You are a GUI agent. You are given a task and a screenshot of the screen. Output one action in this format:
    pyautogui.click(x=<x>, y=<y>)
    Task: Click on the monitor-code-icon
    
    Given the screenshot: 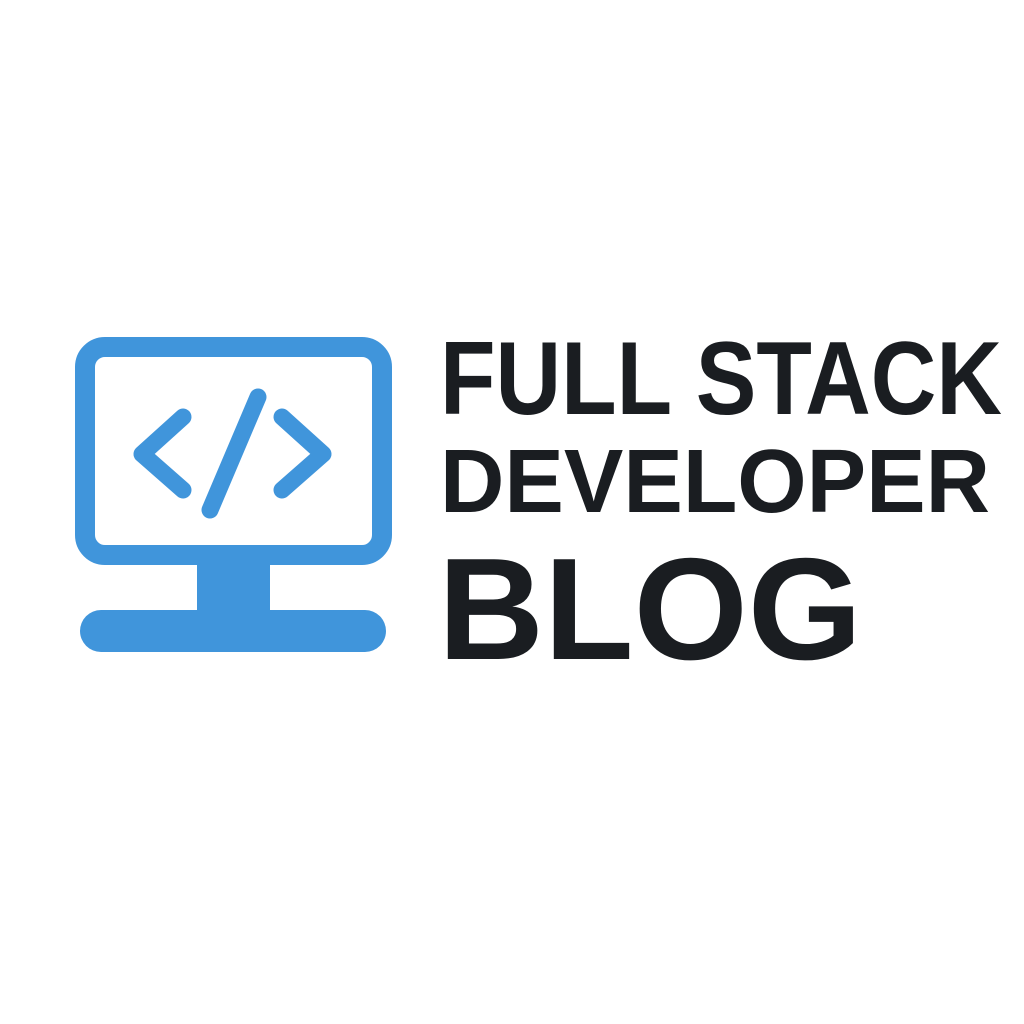 What is the action you would take?
    pyautogui.click(x=233, y=494)
    